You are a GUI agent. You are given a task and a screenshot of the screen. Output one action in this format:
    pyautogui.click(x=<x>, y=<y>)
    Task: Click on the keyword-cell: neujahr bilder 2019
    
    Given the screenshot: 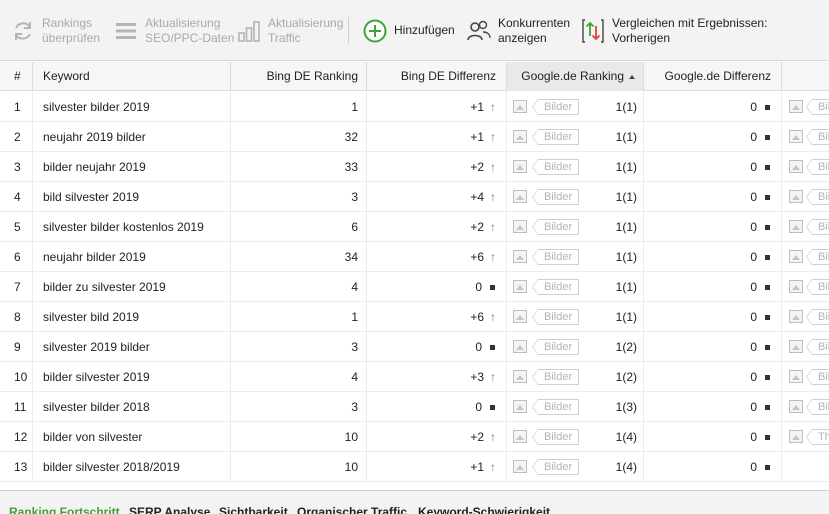 What is the action you would take?
    pyautogui.click(x=132, y=257)
    